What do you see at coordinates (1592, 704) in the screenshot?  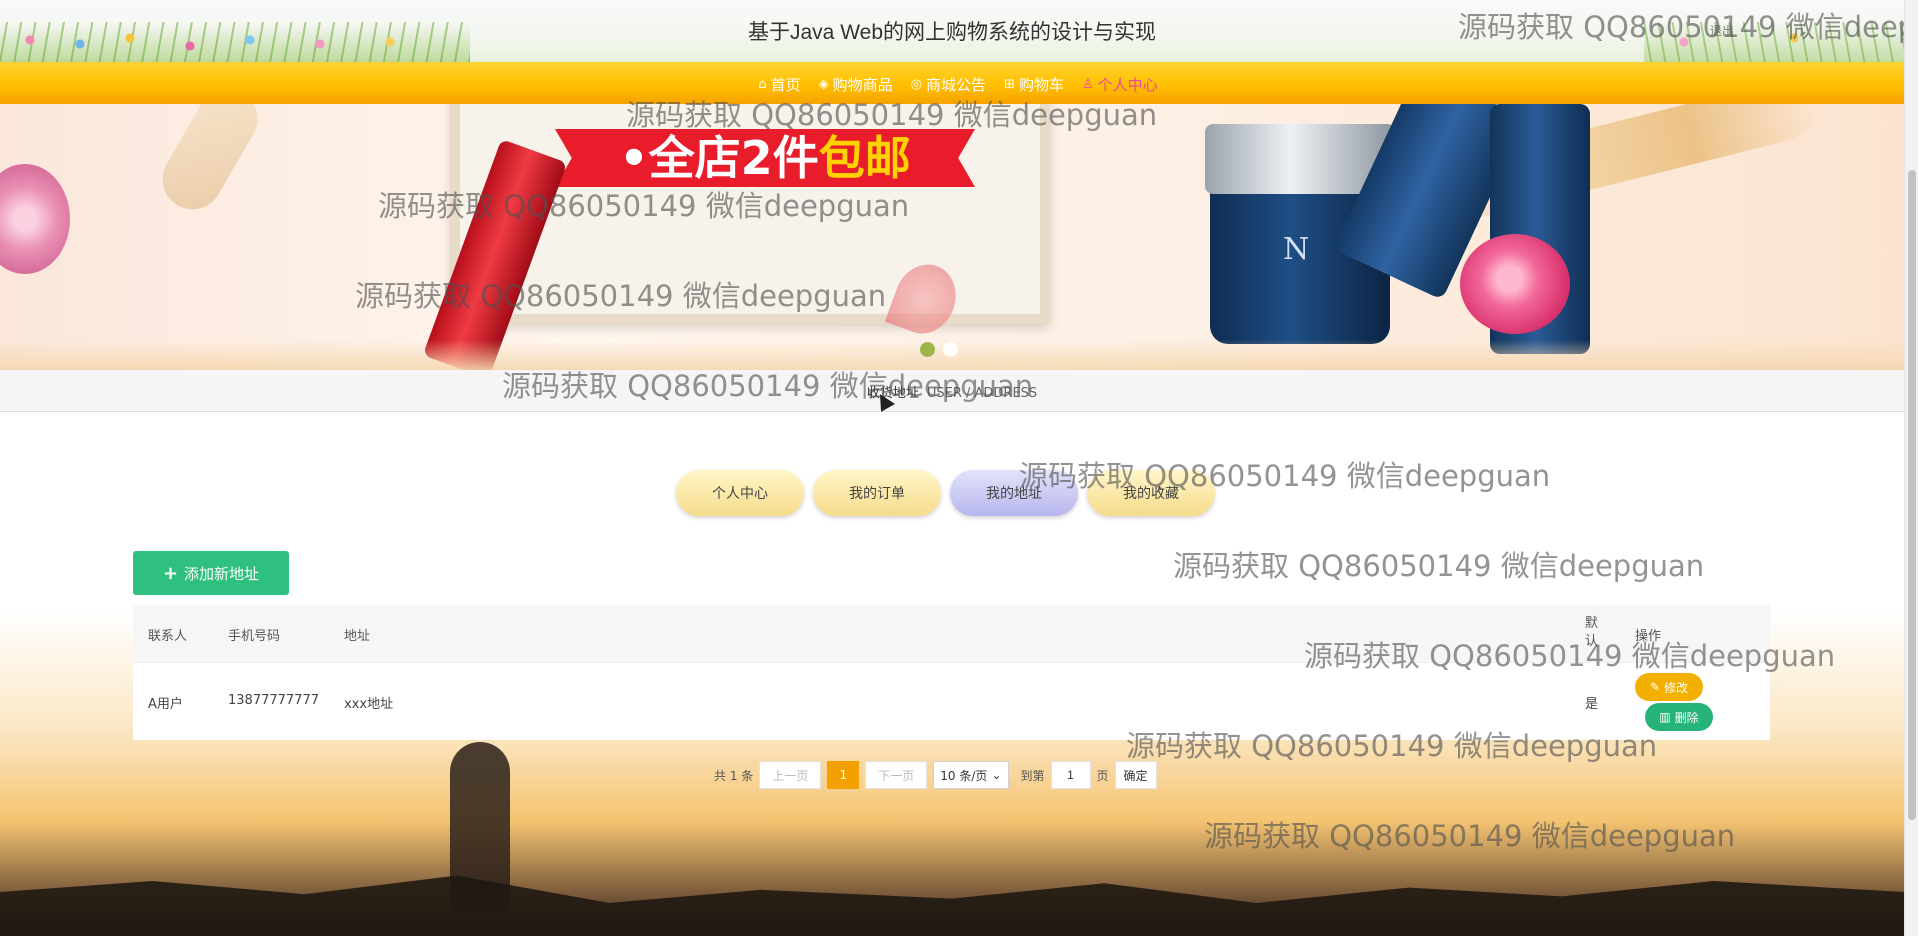 I see `cell-default: 是` at bounding box center [1592, 704].